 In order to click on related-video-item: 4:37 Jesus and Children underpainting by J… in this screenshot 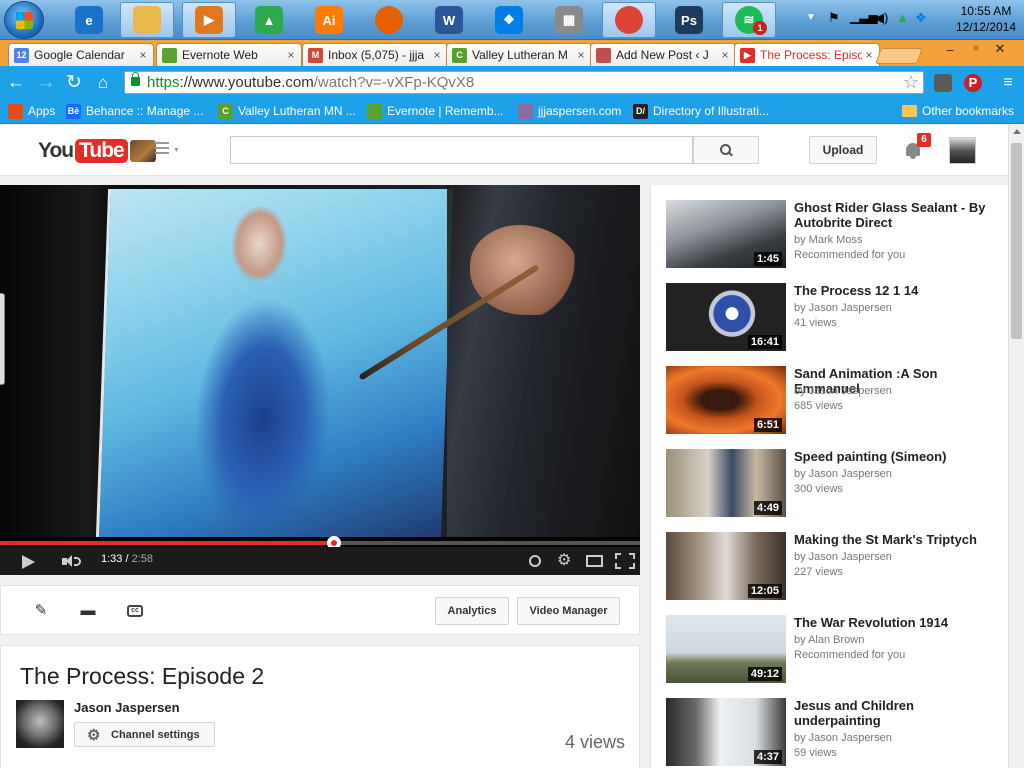, I will do `click(836, 733)`.